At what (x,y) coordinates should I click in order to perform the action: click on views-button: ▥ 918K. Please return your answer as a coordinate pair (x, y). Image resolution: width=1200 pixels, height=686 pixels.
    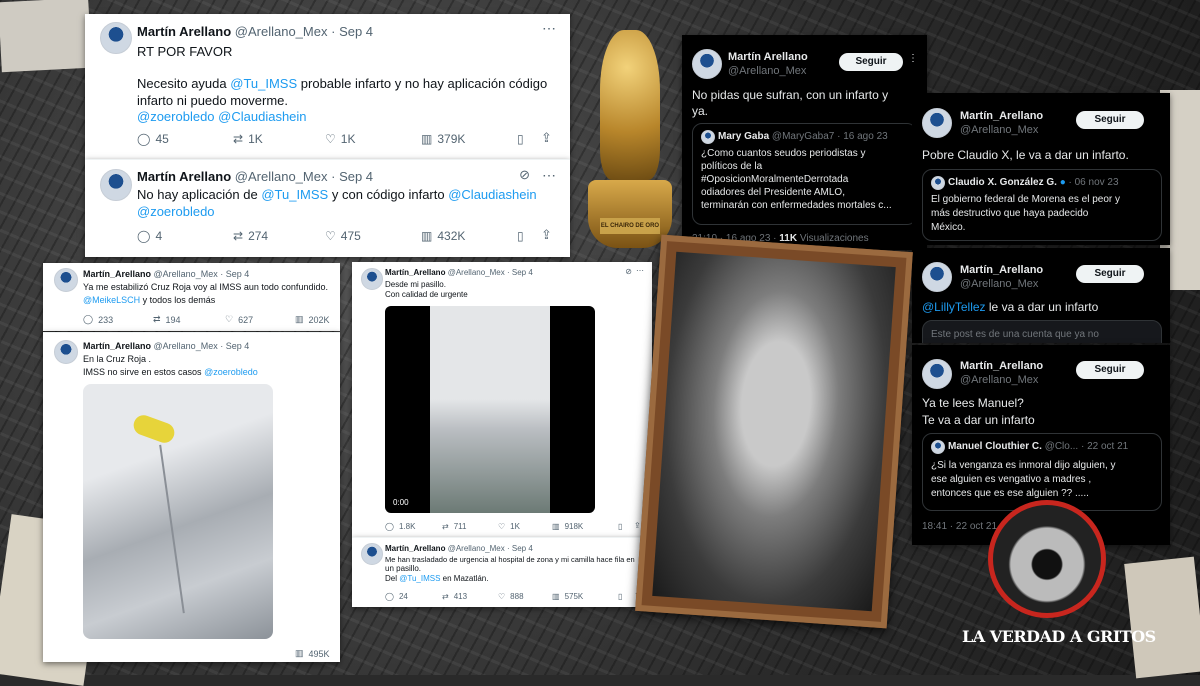
    Looking at the image, I should click on (567, 526).